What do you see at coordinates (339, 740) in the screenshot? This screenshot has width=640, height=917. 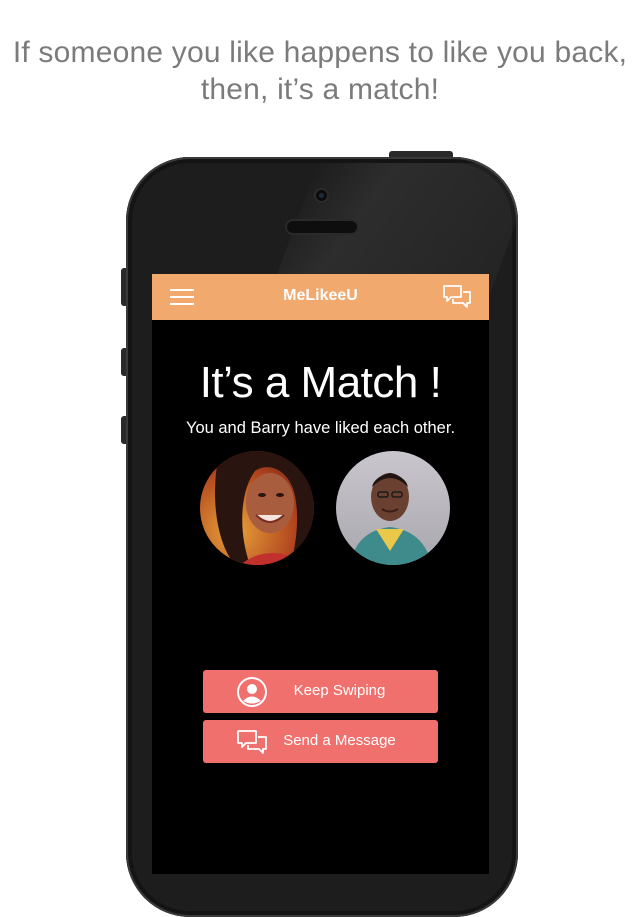 I see `send-message-label: Send a Message` at bounding box center [339, 740].